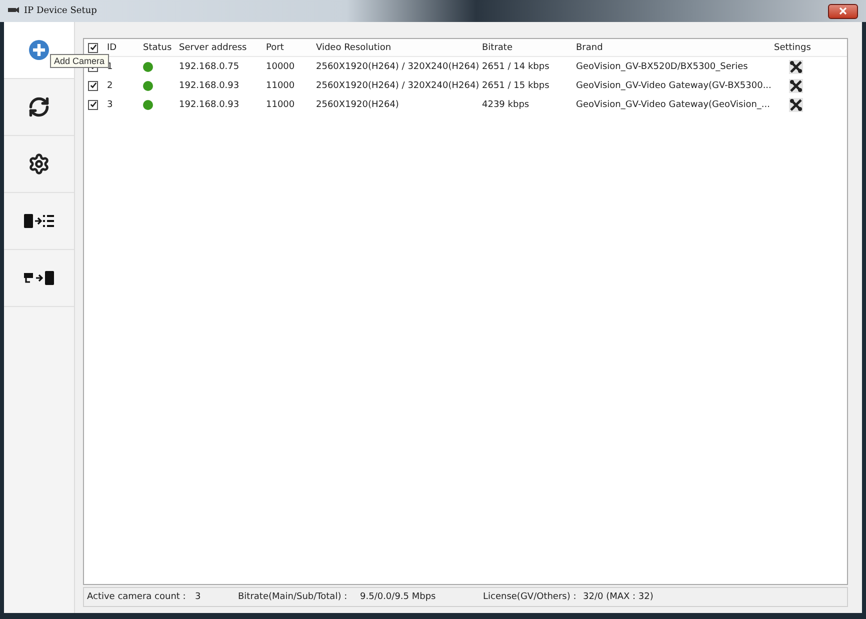 This screenshot has height=619, width=866. I want to click on status-label: Bitrate(Main/Sub/Total) :, so click(292, 597).